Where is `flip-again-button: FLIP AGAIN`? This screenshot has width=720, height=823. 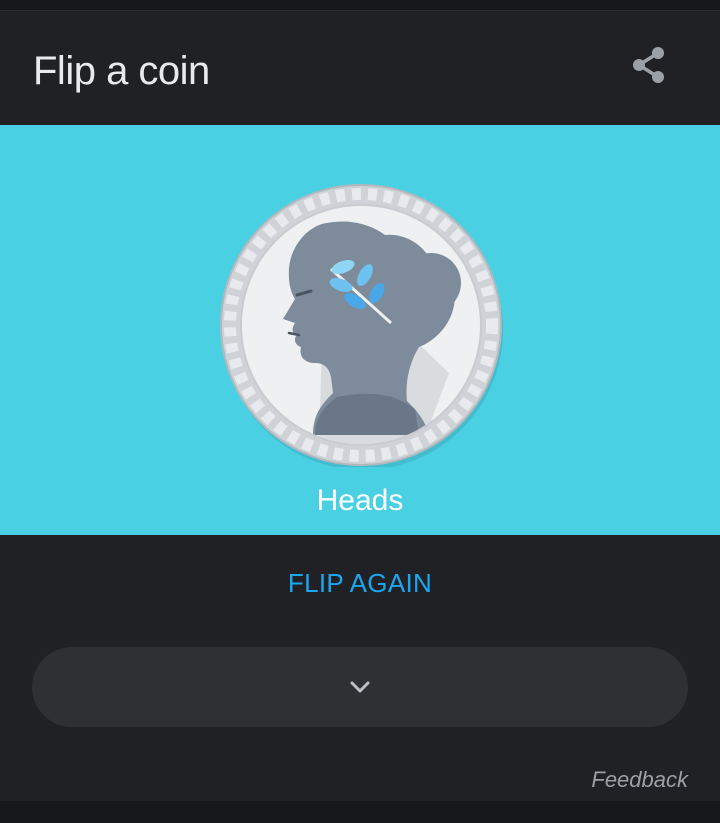 flip-again-button: FLIP AGAIN is located at coordinates (360, 583).